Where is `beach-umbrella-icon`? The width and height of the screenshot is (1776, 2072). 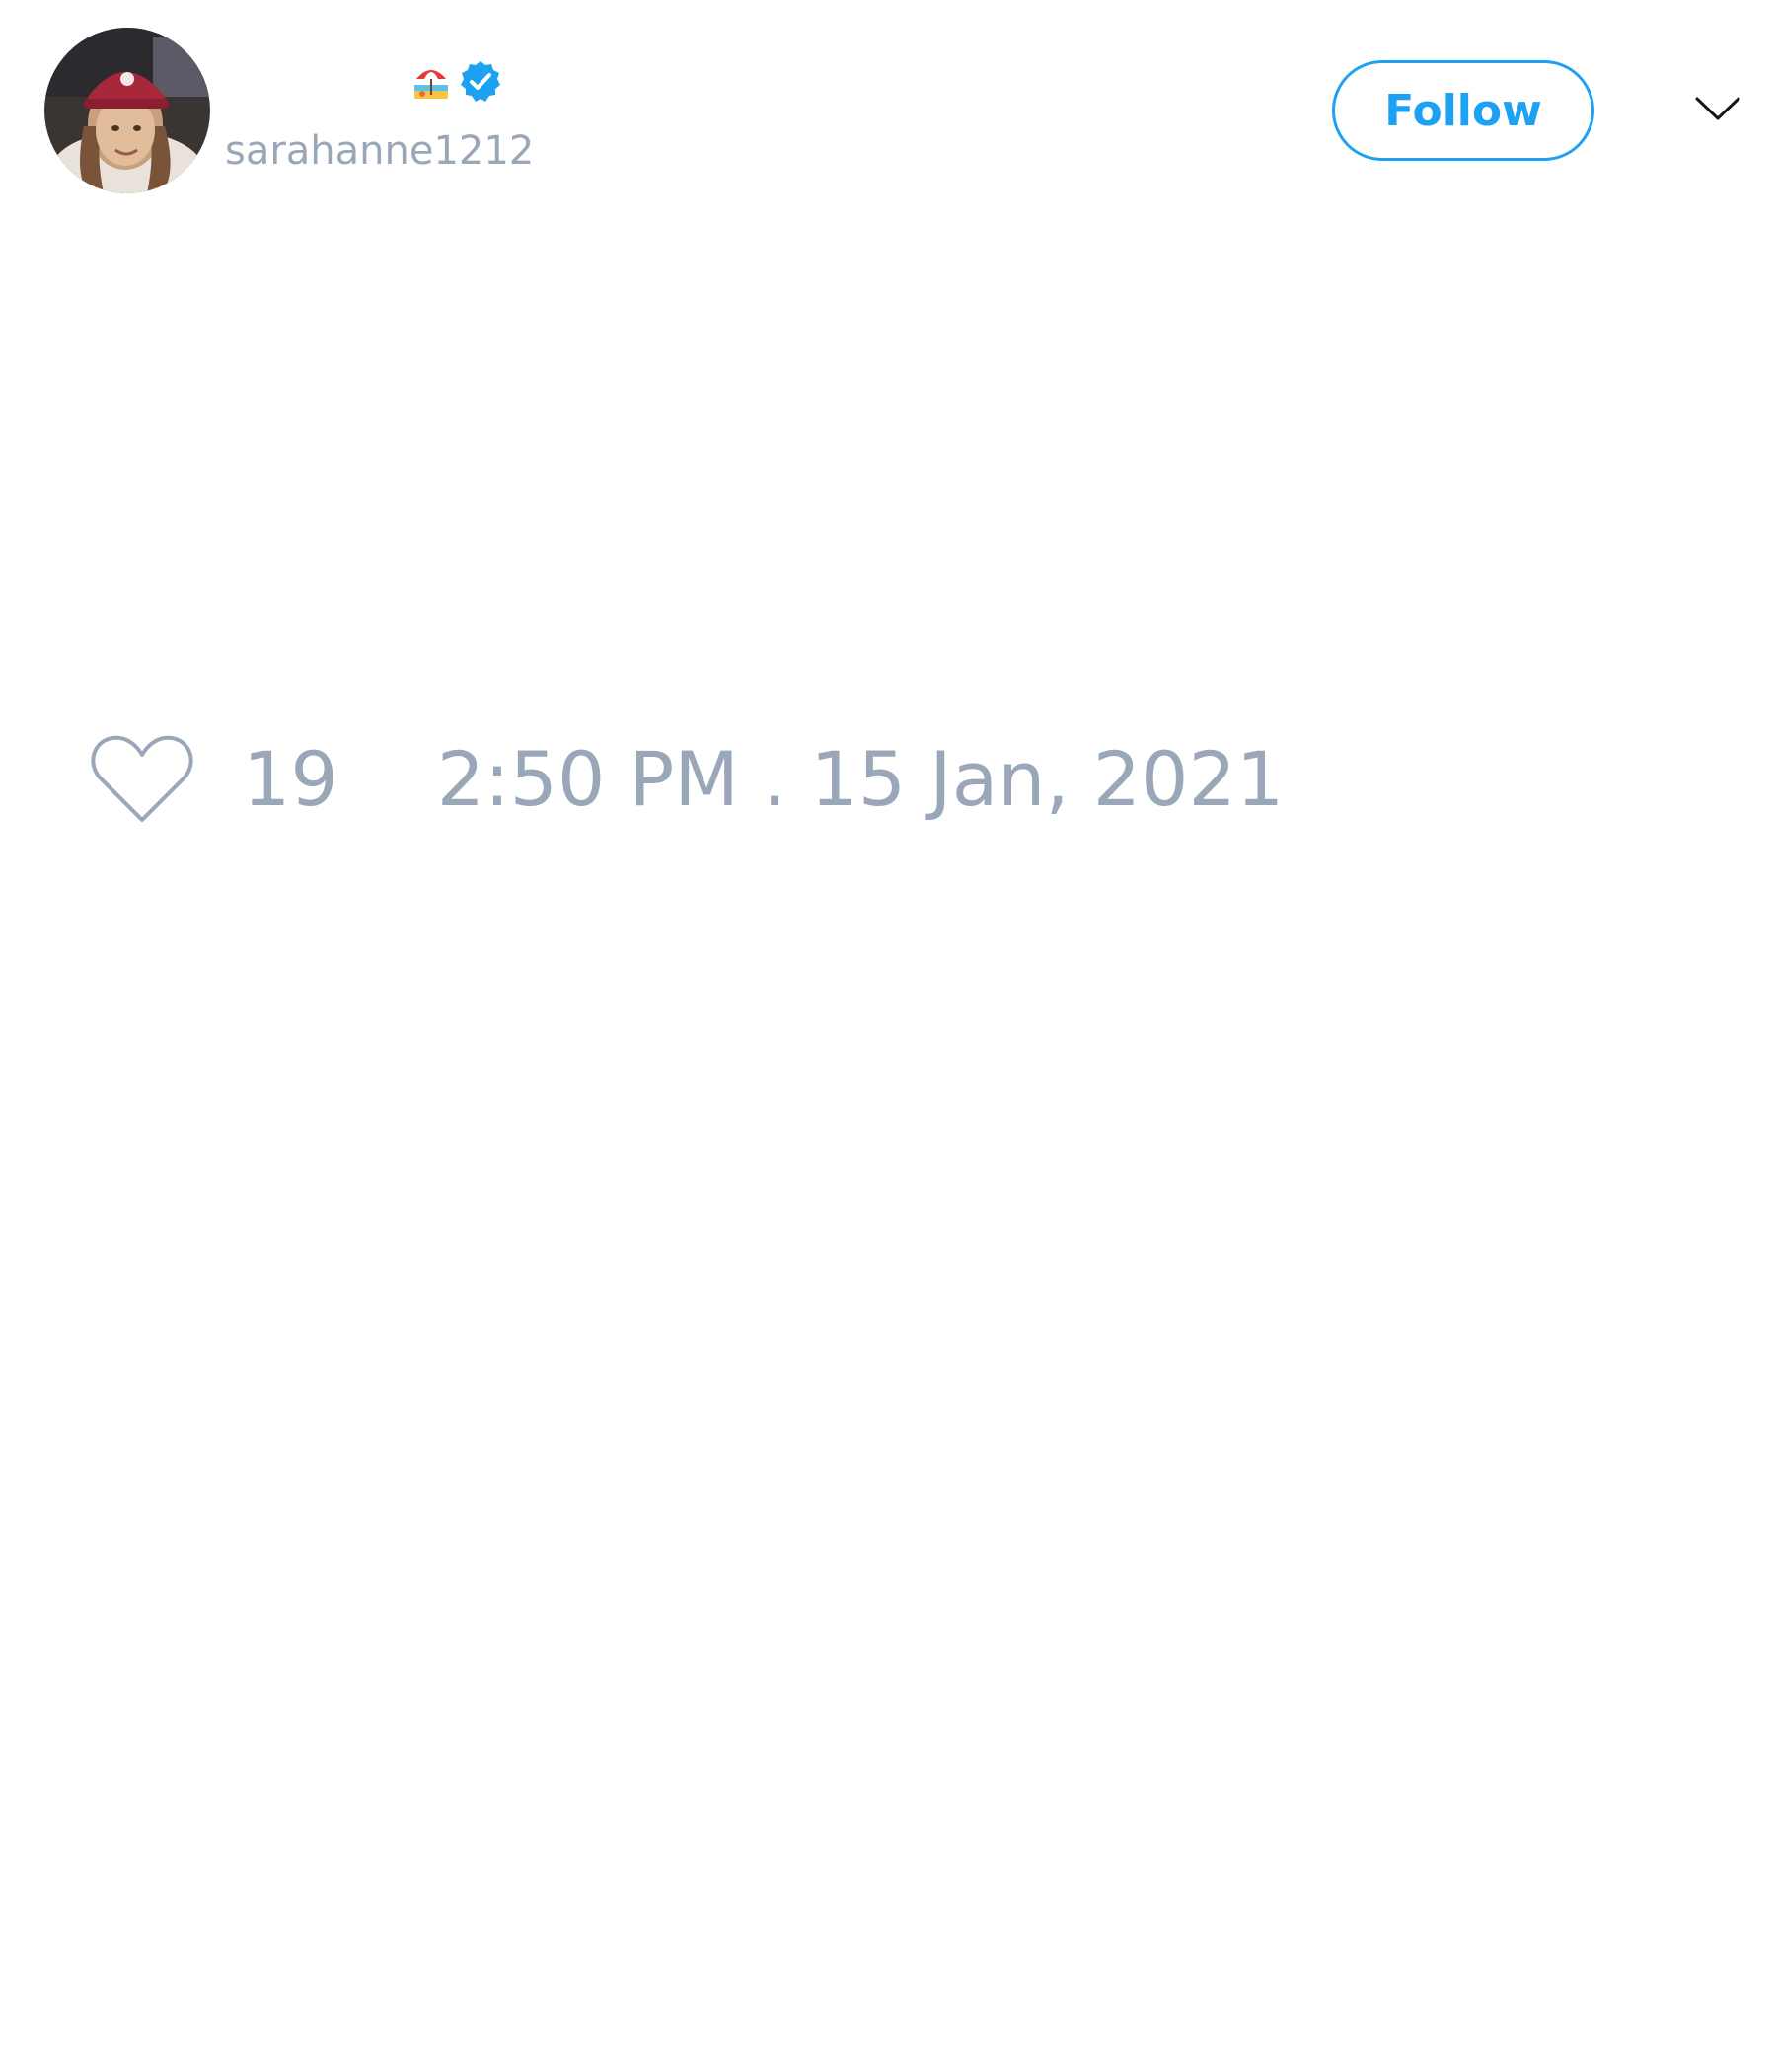 beach-umbrella-icon is located at coordinates (431, 85).